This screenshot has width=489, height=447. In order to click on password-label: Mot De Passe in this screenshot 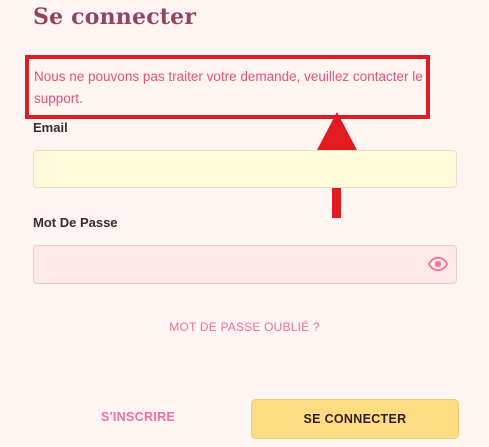, I will do `click(75, 222)`.